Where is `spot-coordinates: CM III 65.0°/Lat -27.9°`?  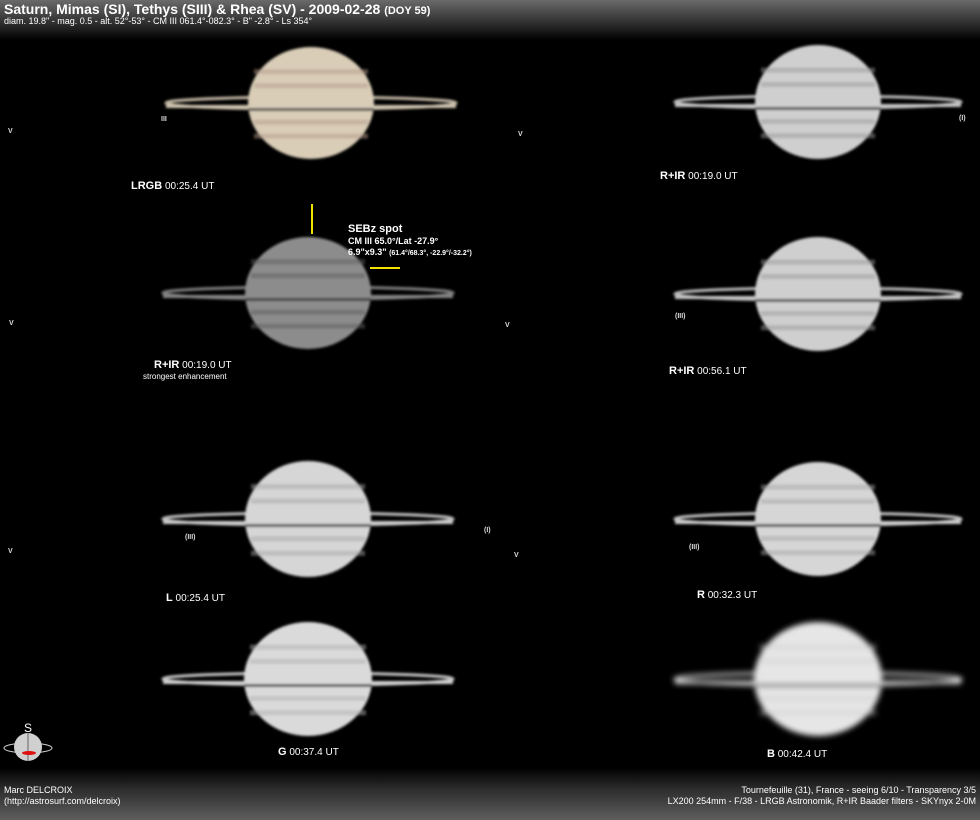 spot-coordinates: CM III 65.0°/Lat -27.9° is located at coordinates (393, 241).